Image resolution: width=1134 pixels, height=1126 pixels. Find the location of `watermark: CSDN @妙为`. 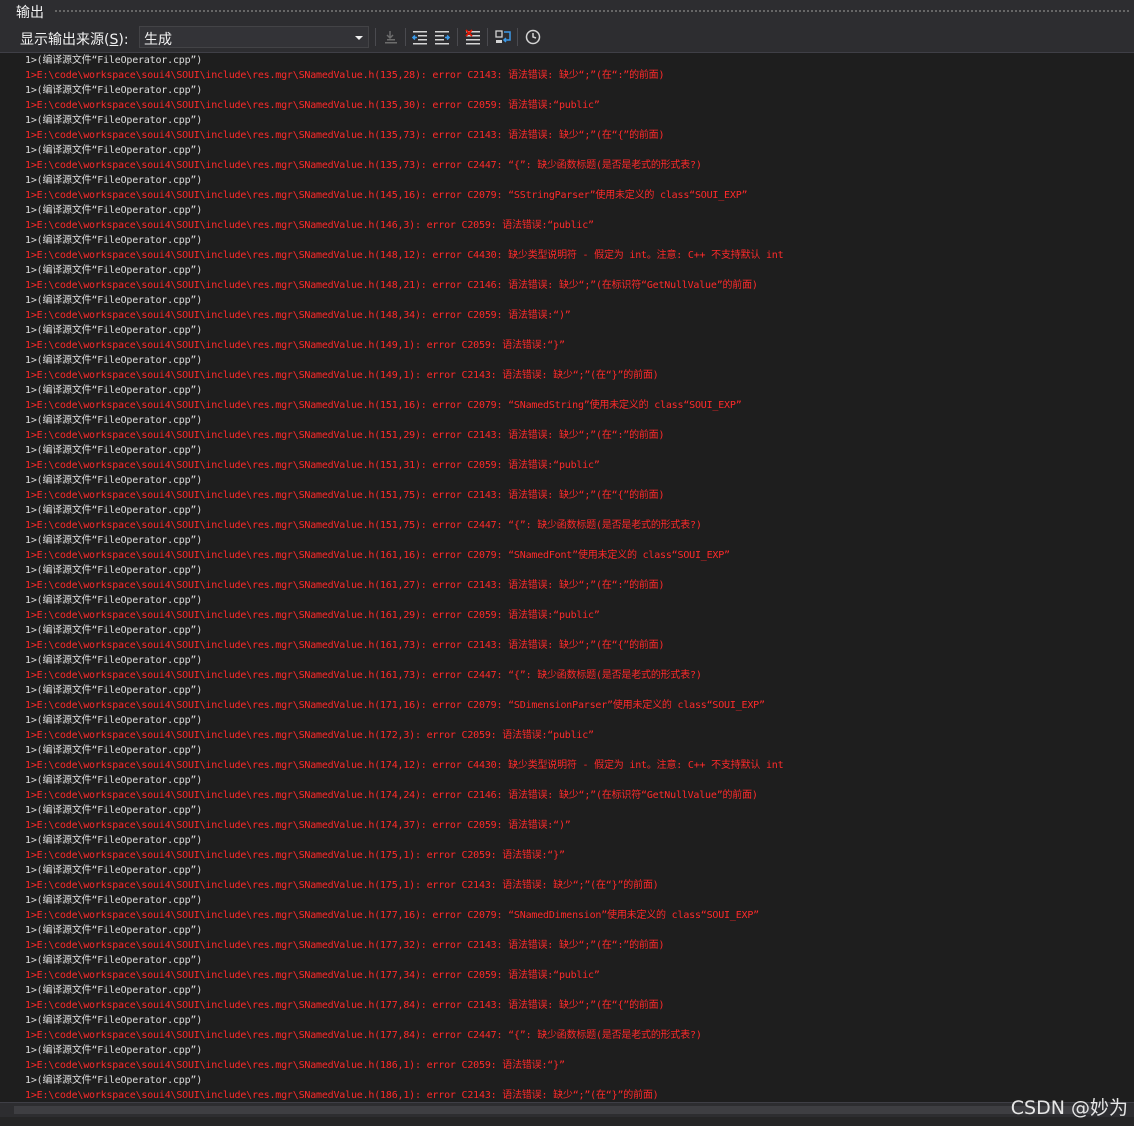

watermark: CSDN @妙为 is located at coordinates (1069, 1108).